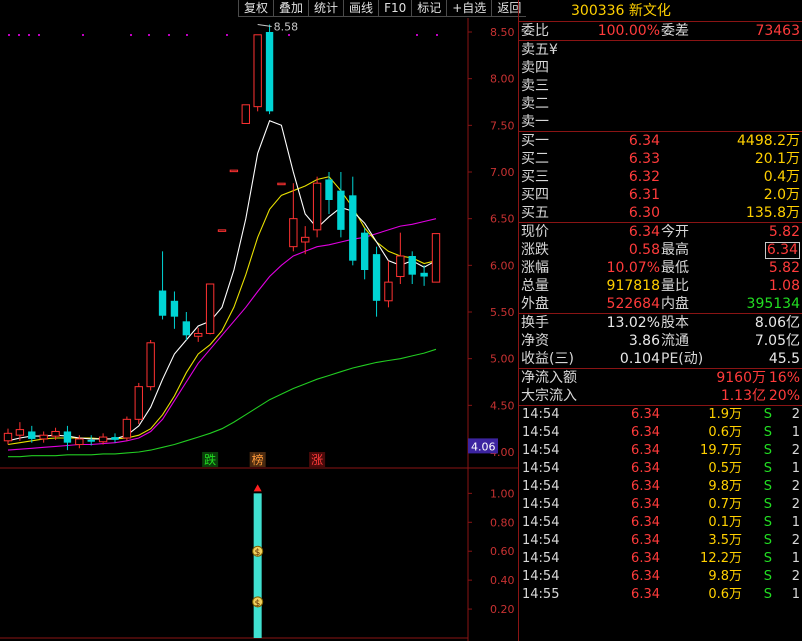 The height and width of the screenshot is (641, 802). What do you see at coordinates (660, 232) in the screenshot?
I see `quote-row: 现价 6.34 今开 5.82` at bounding box center [660, 232].